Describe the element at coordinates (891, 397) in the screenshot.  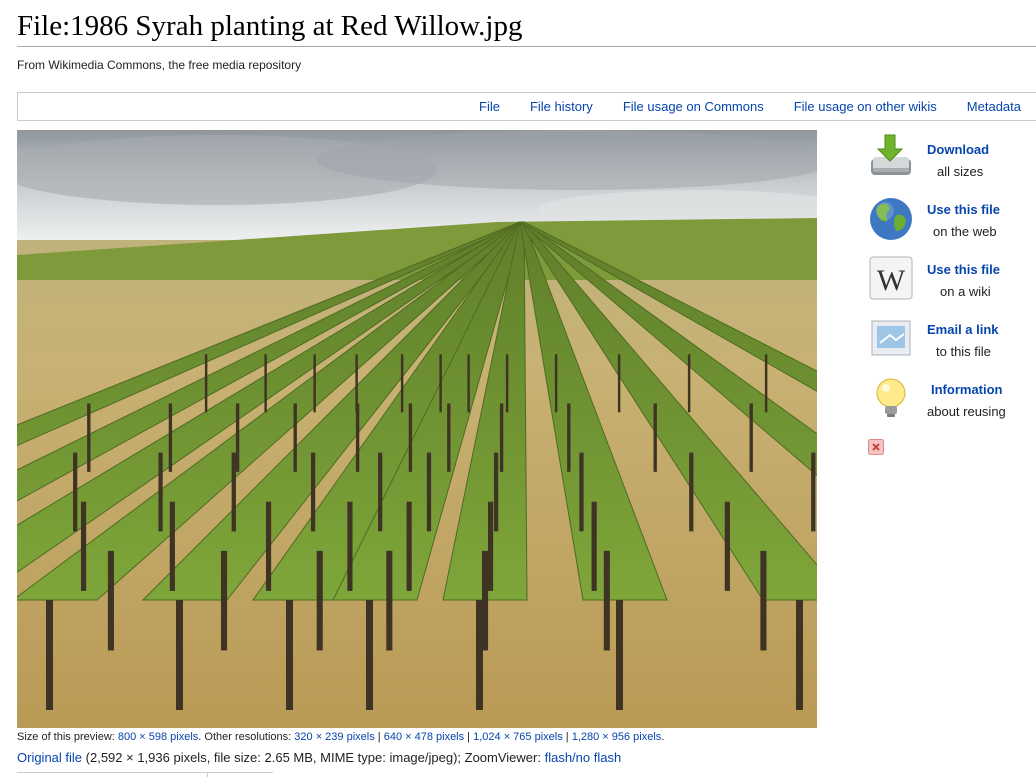
I see `lightbulb-icon` at that location.